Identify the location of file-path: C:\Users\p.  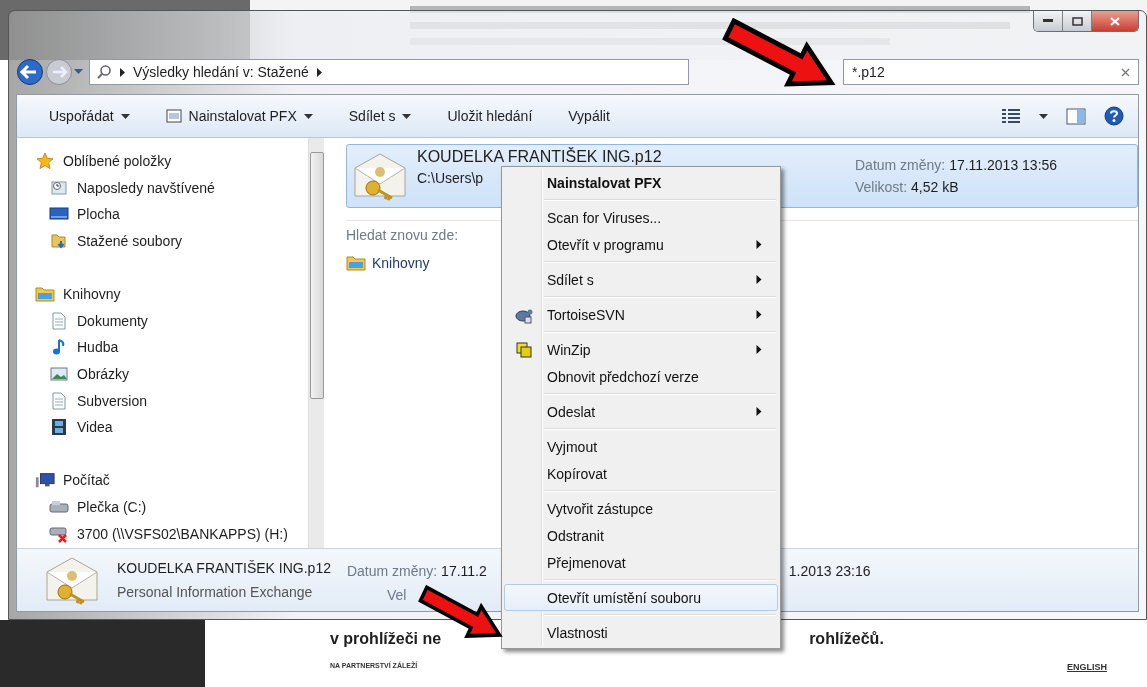
(450, 178).